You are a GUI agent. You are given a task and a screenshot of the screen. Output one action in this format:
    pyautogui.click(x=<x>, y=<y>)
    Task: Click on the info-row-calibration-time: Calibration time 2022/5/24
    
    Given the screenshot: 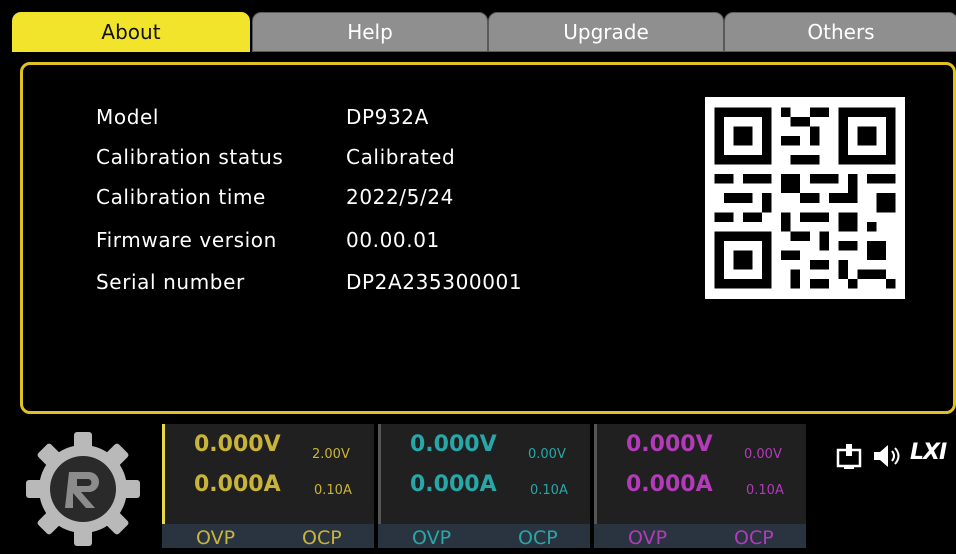 What is the action you would take?
    pyautogui.click(x=275, y=197)
    